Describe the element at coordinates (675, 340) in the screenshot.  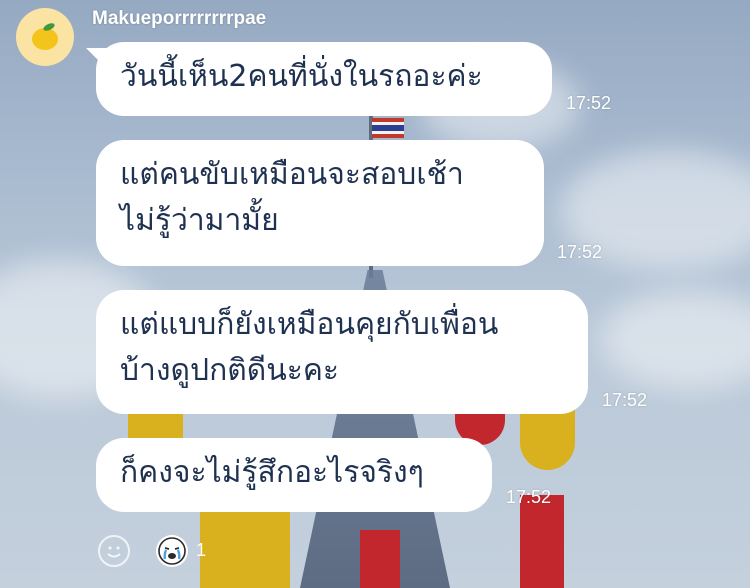
I see `cloud` at that location.